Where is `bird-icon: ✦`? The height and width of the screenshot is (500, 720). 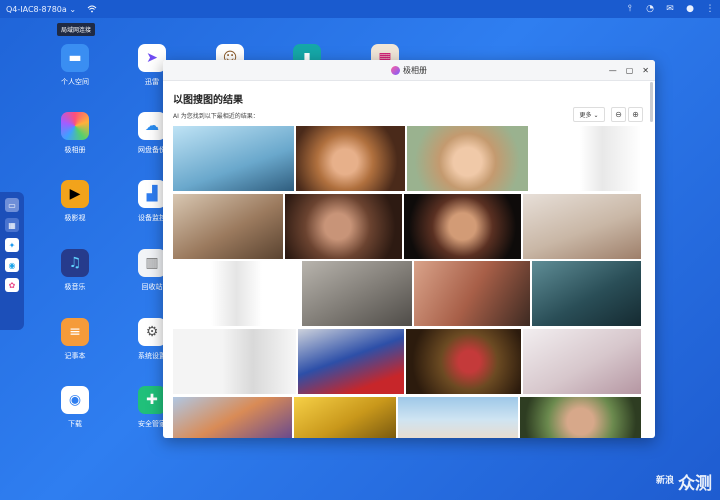 bird-icon: ✦ is located at coordinates (12, 245).